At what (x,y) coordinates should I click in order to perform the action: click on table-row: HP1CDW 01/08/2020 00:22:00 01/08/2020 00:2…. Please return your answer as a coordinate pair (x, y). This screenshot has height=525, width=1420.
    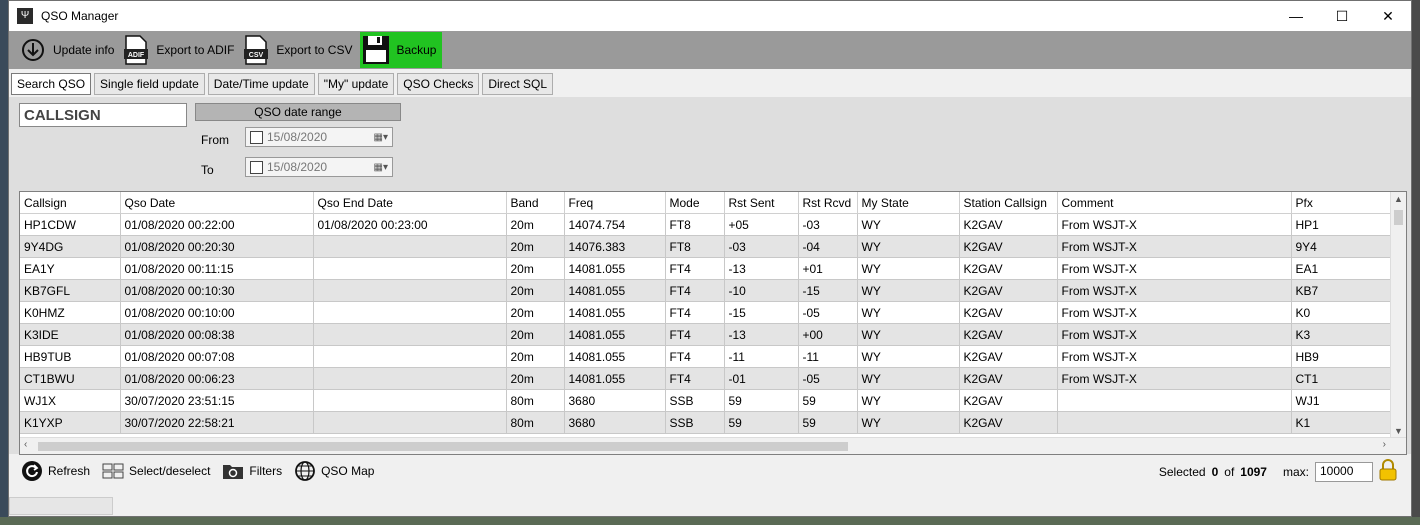
    Looking at the image, I should click on (706, 224).